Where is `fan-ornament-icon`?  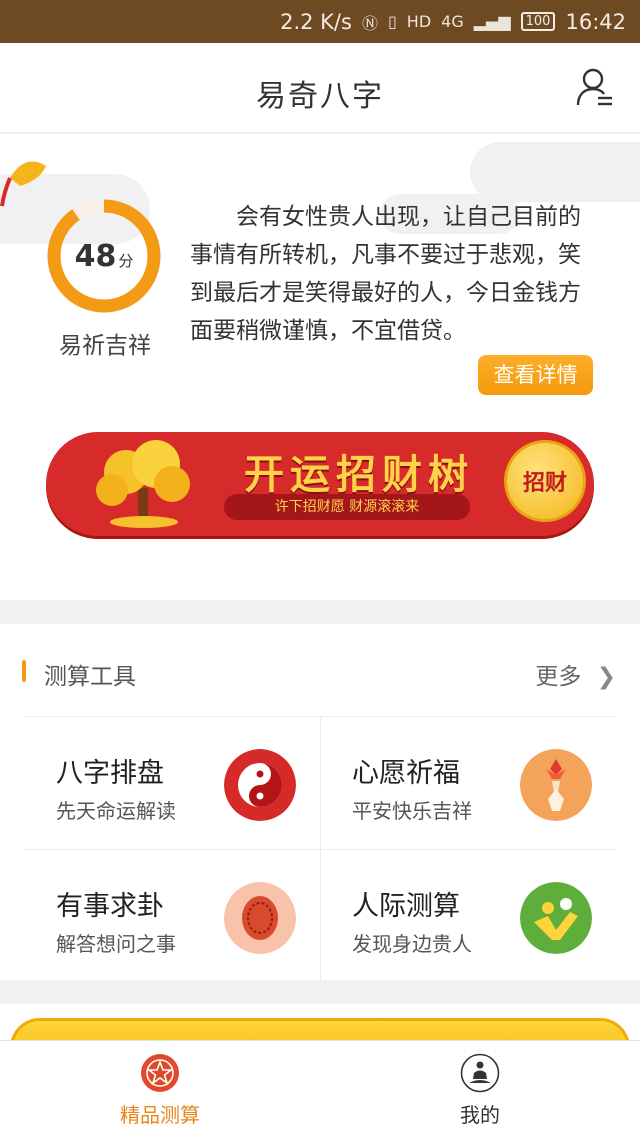 fan-ornament-icon is located at coordinates (23, 184).